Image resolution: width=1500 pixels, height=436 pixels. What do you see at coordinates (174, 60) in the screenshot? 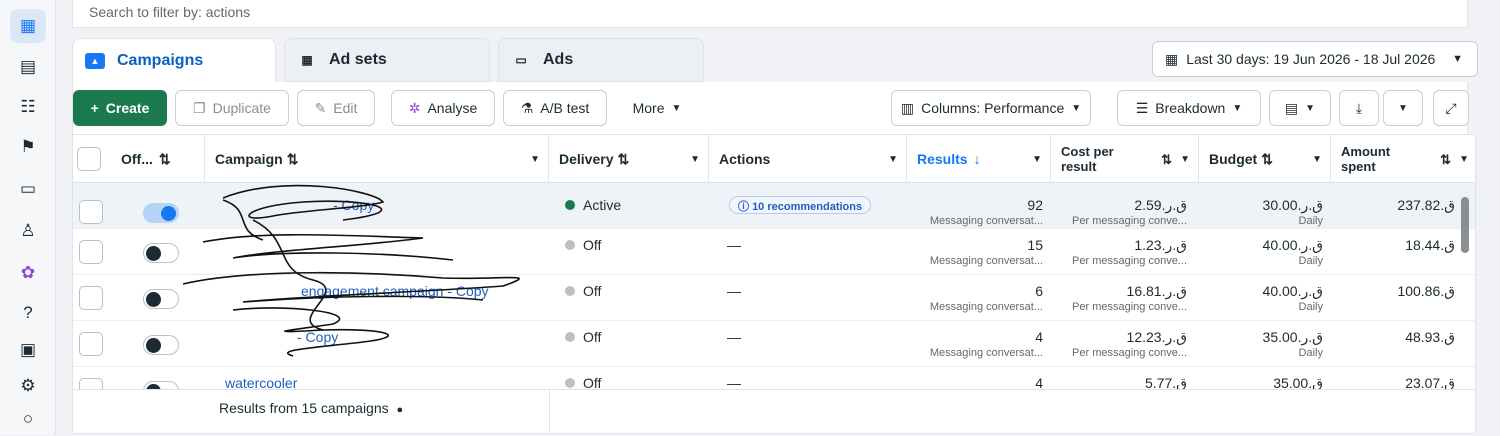
I see `tab-campaigns: ▲ Campaigns` at bounding box center [174, 60].